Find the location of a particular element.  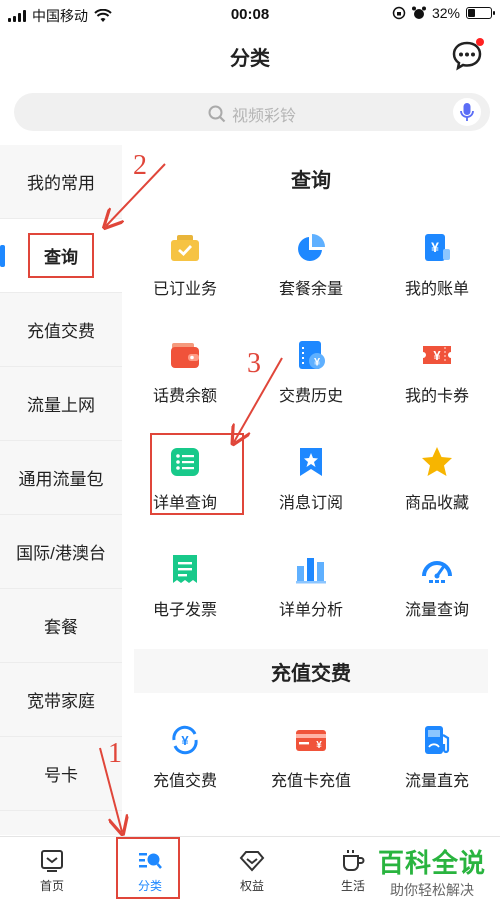

wallet-icon is located at coordinates (185, 355).